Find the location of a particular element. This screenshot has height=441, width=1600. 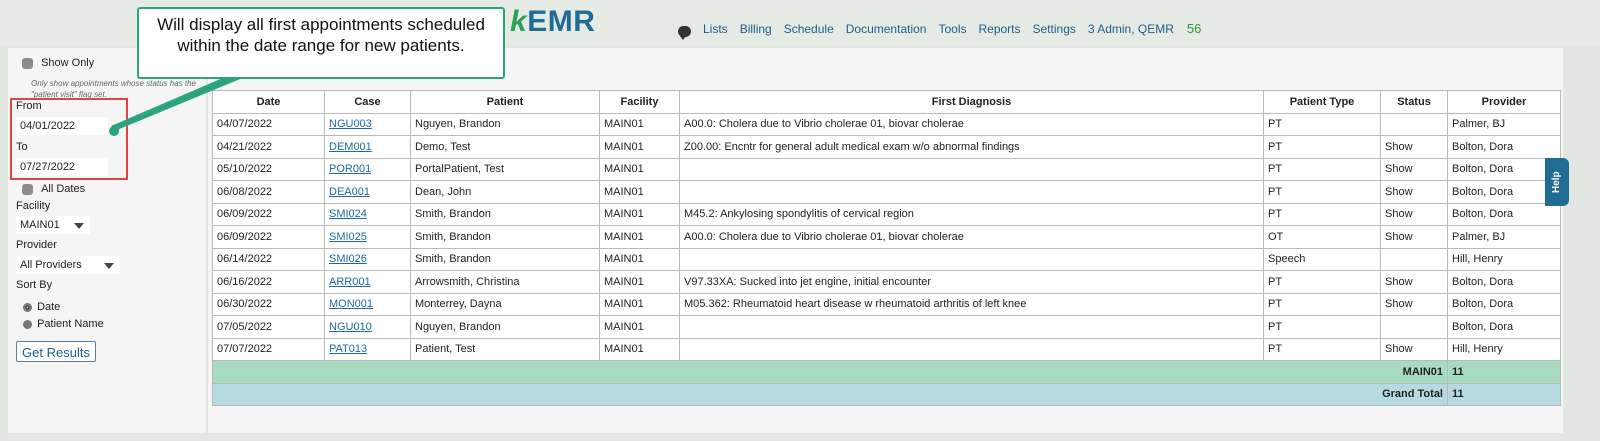

facility-subtotal-row: MAIN01 11 is located at coordinates (886, 372).